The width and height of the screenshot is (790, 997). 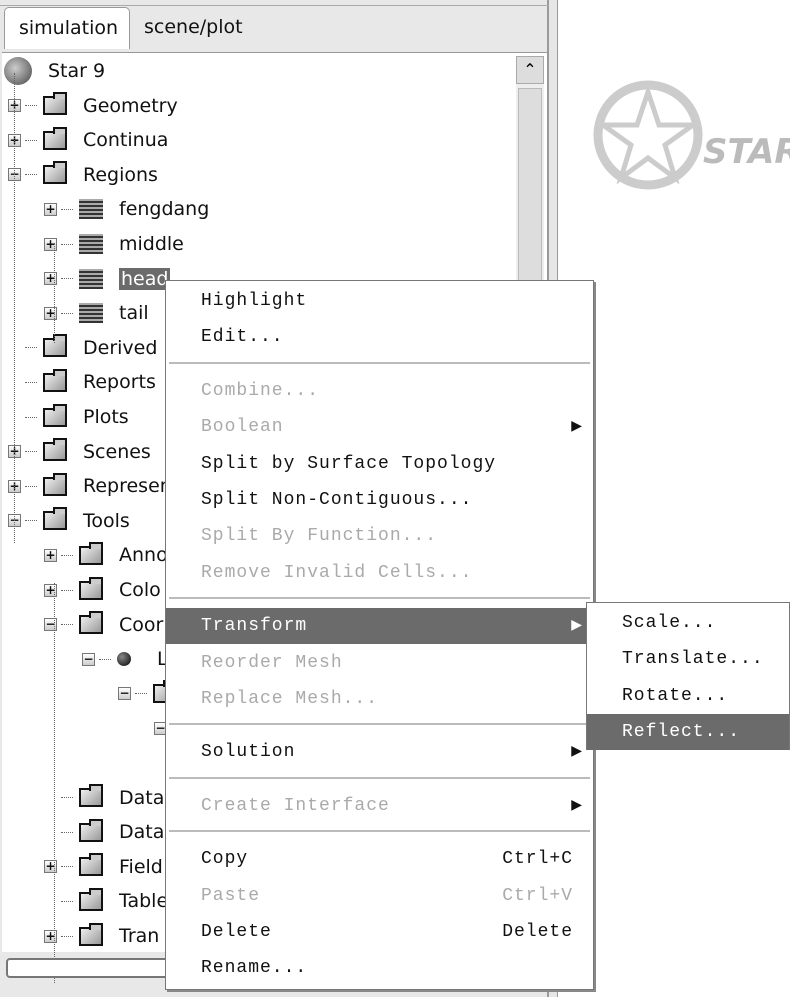 I want to click on tree-item: − Coor, so click(x=103, y=625).